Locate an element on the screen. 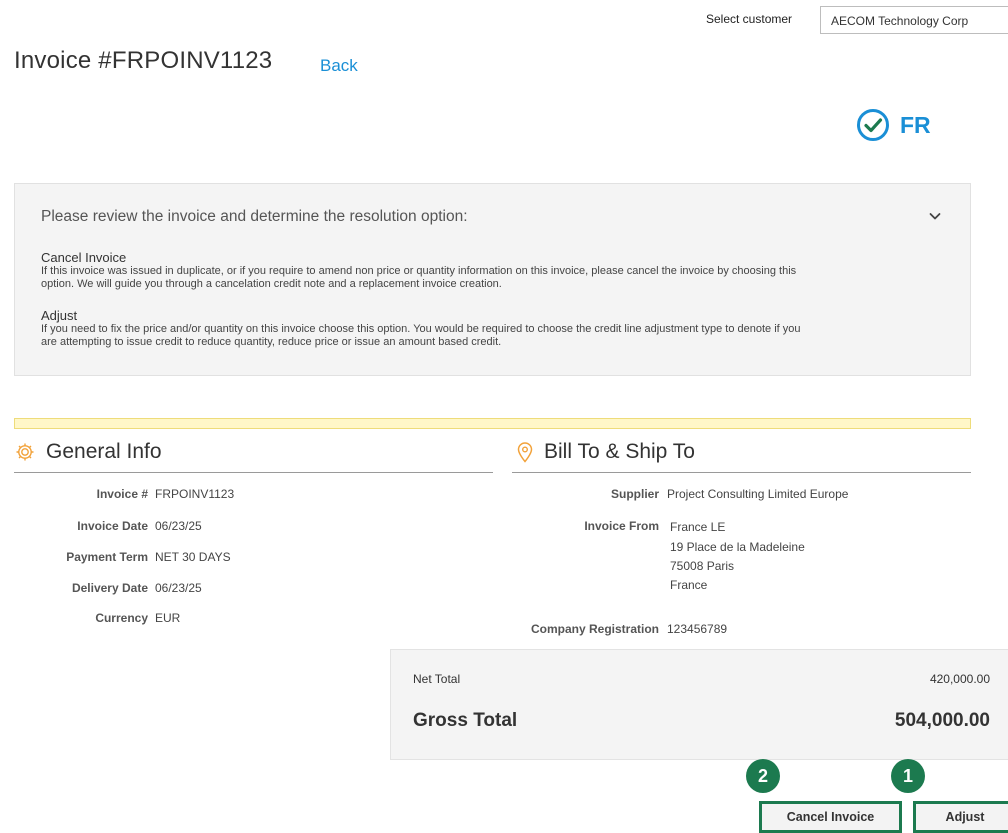 Image resolution: width=1008 pixels, height=833 pixels. payment-term-value: NET 30 DAYS is located at coordinates (193, 557).